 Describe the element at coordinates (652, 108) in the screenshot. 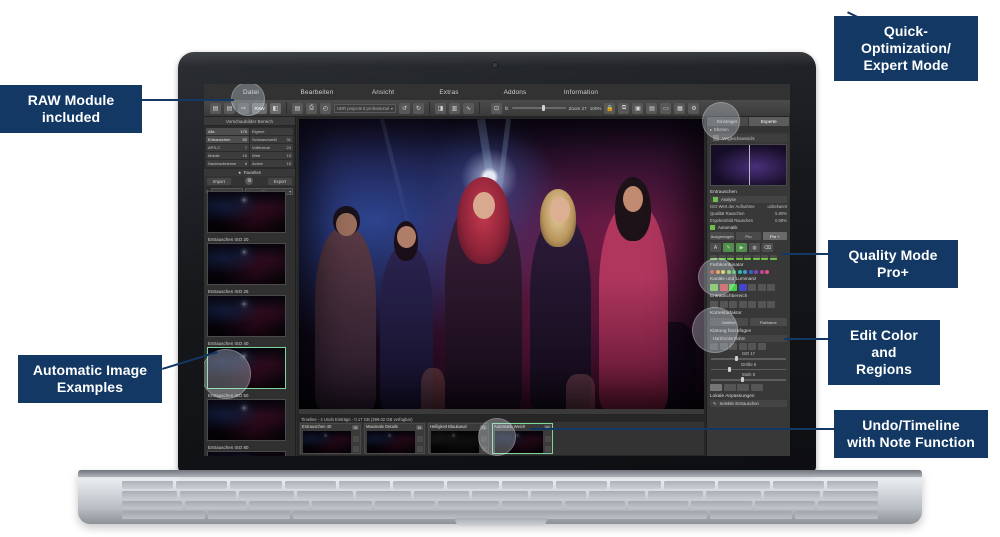

I see `layout-icon: ▤` at that location.